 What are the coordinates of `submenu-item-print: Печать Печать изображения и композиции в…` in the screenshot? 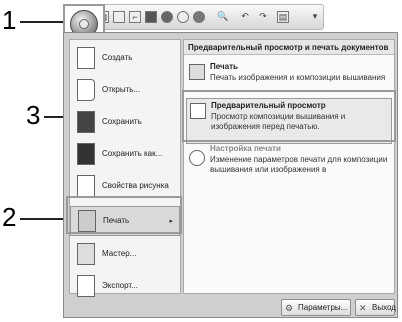 It's located at (289, 77).